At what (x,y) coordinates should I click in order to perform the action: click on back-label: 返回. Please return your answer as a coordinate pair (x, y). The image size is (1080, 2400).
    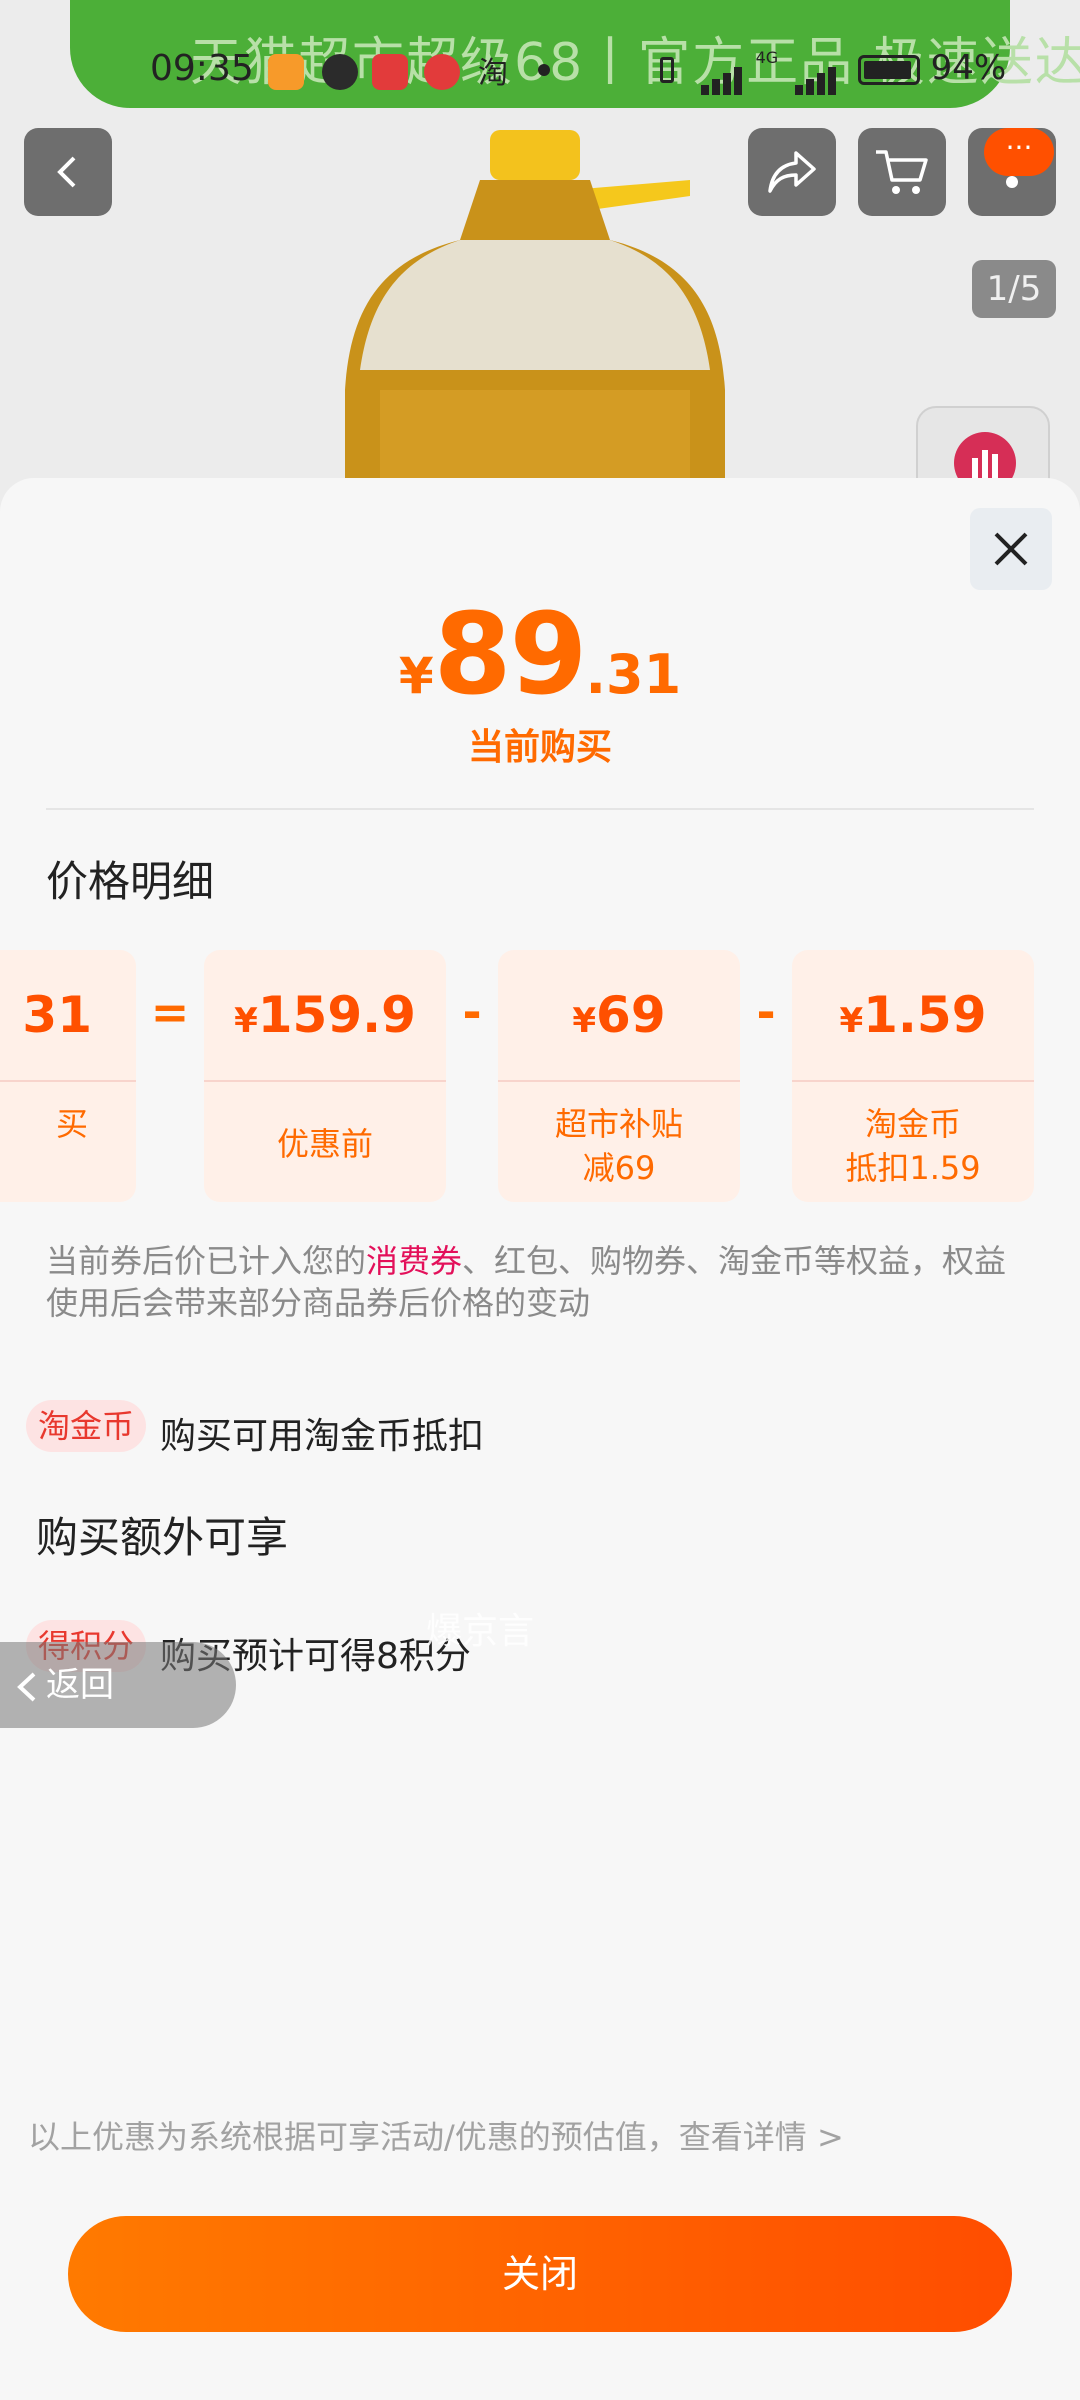
    Looking at the image, I should click on (80, 1685).